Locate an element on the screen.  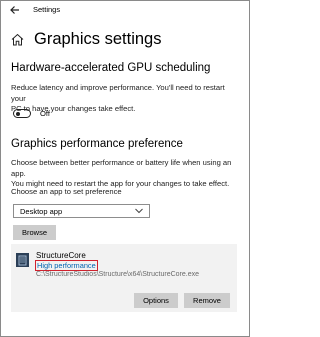
app-type-selected: Desktop app is located at coordinates (41, 211).